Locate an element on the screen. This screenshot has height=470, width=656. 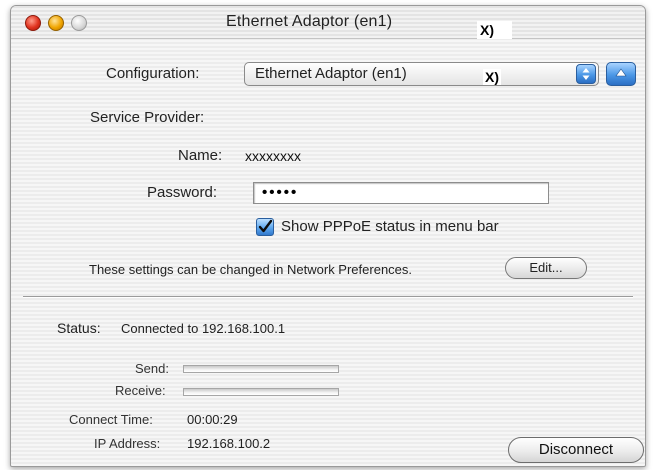
send-label: Send: is located at coordinates (152, 368).